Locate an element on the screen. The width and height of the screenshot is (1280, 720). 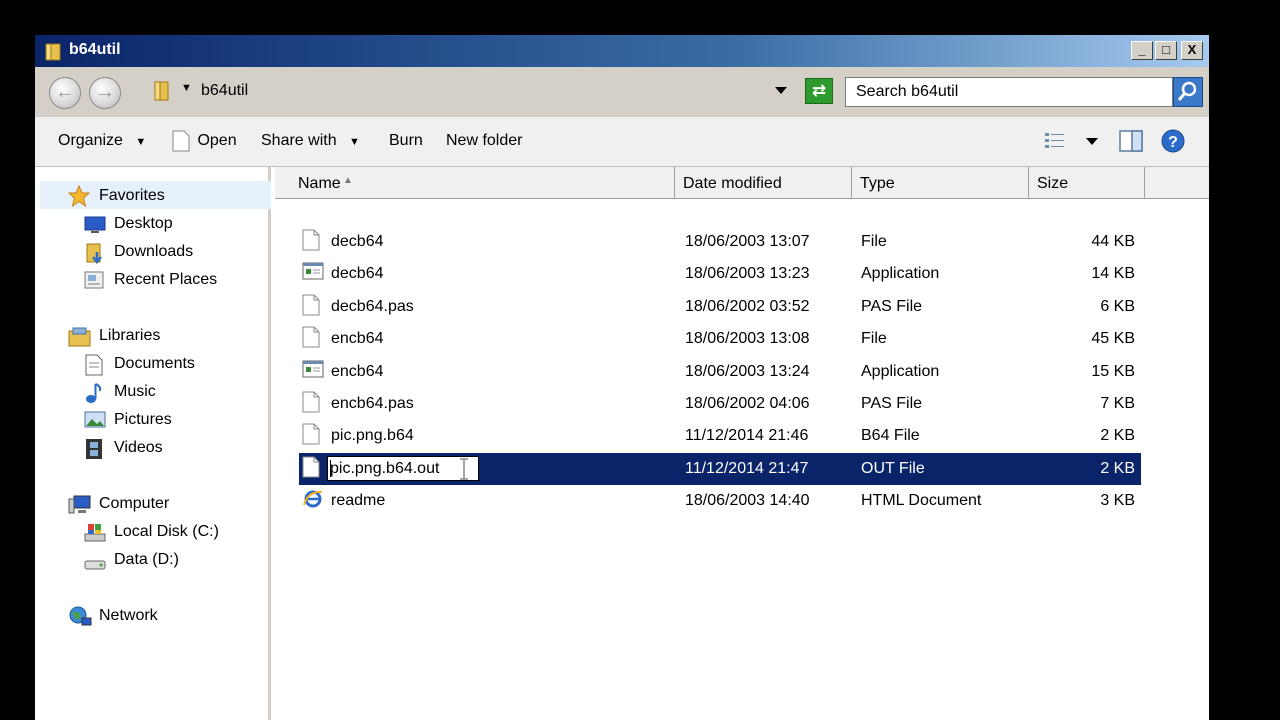
nav-computer: Computer is located at coordinates (134, 504).